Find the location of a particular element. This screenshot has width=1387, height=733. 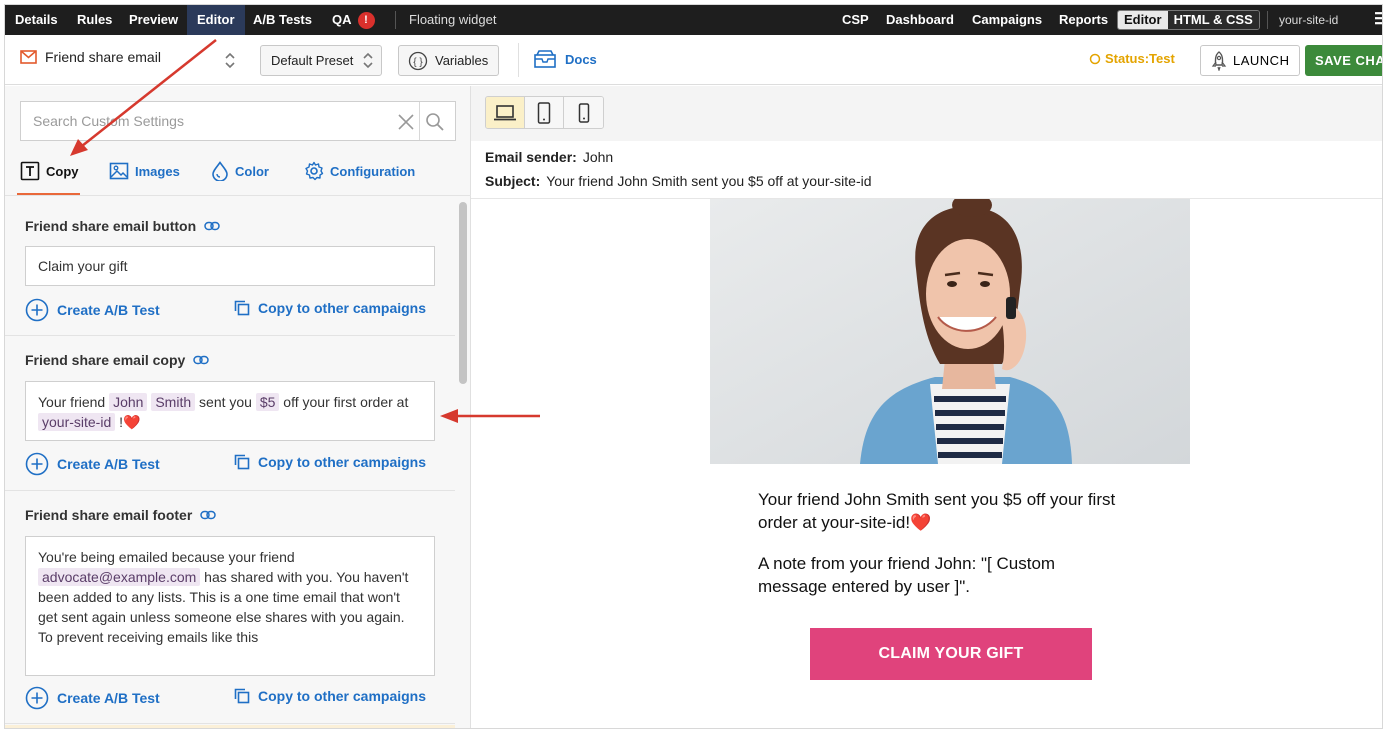

site-id-selector: your-site-id is located at coordinates (1308, 20).